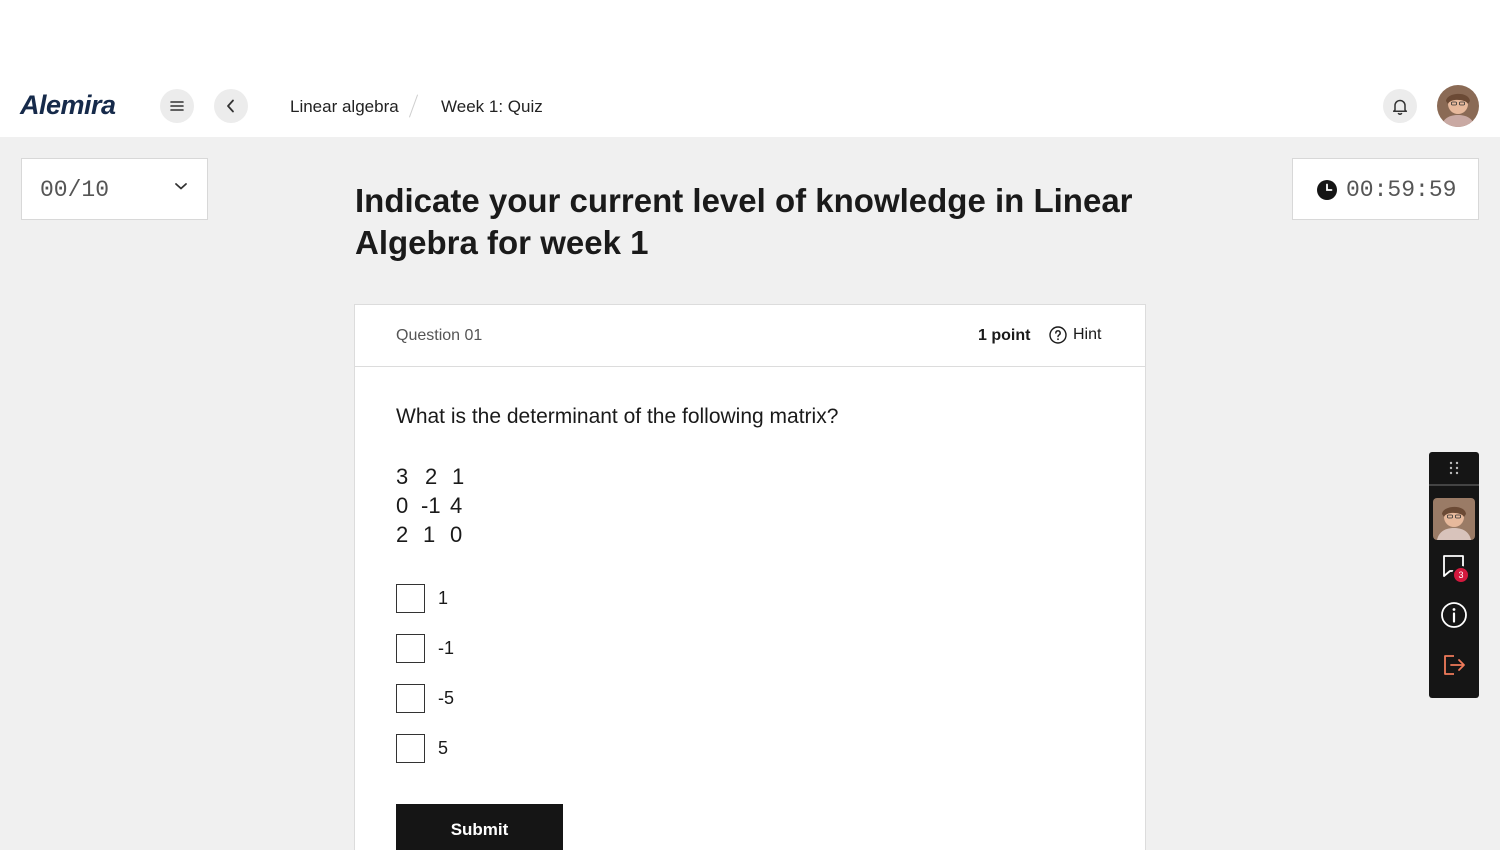 The width and height of the screenshot is (1500, 850). I want to click on question-points: 1 point, so click(1004, 335).